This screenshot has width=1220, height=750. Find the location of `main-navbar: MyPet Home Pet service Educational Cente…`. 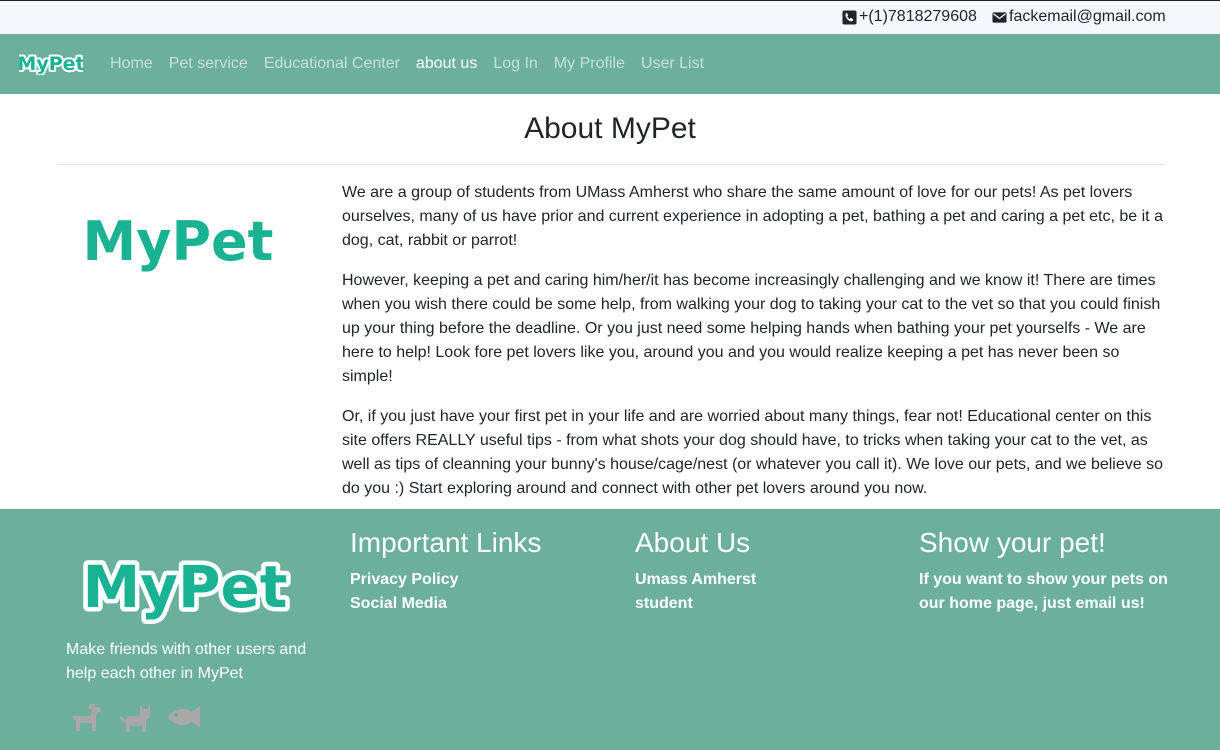

main-navbar: MyPet Home Pet service Educational Cente… is located at coordinates (610, 64).